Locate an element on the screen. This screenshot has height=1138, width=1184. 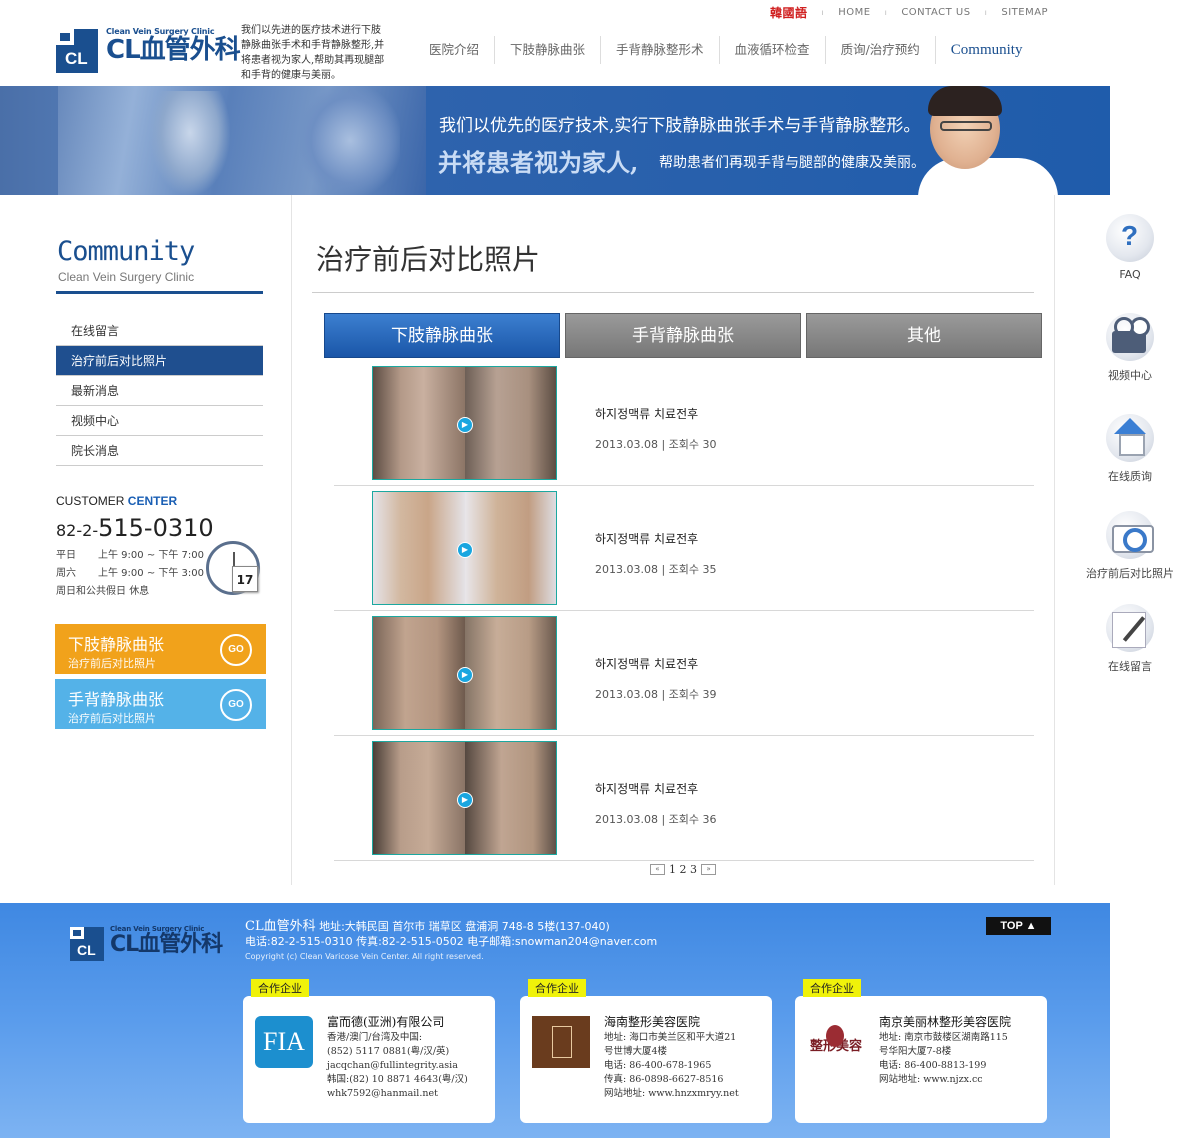
tab-hand-varicose: 手背静脉曲张 is located at coordinates (683, 335).